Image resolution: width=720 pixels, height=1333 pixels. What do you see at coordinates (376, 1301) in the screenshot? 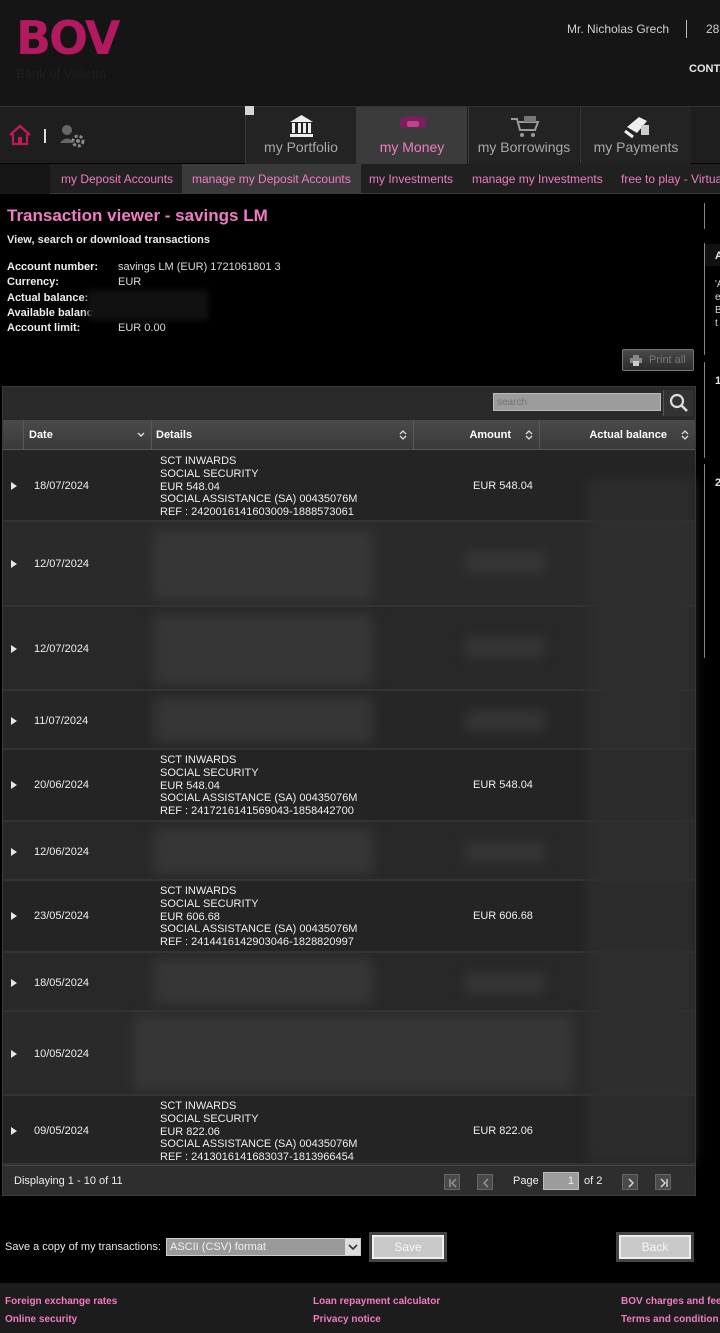
I see `footer-link-loan-calculator: Loan repayment calculator` at bounding box center [376, 1301].